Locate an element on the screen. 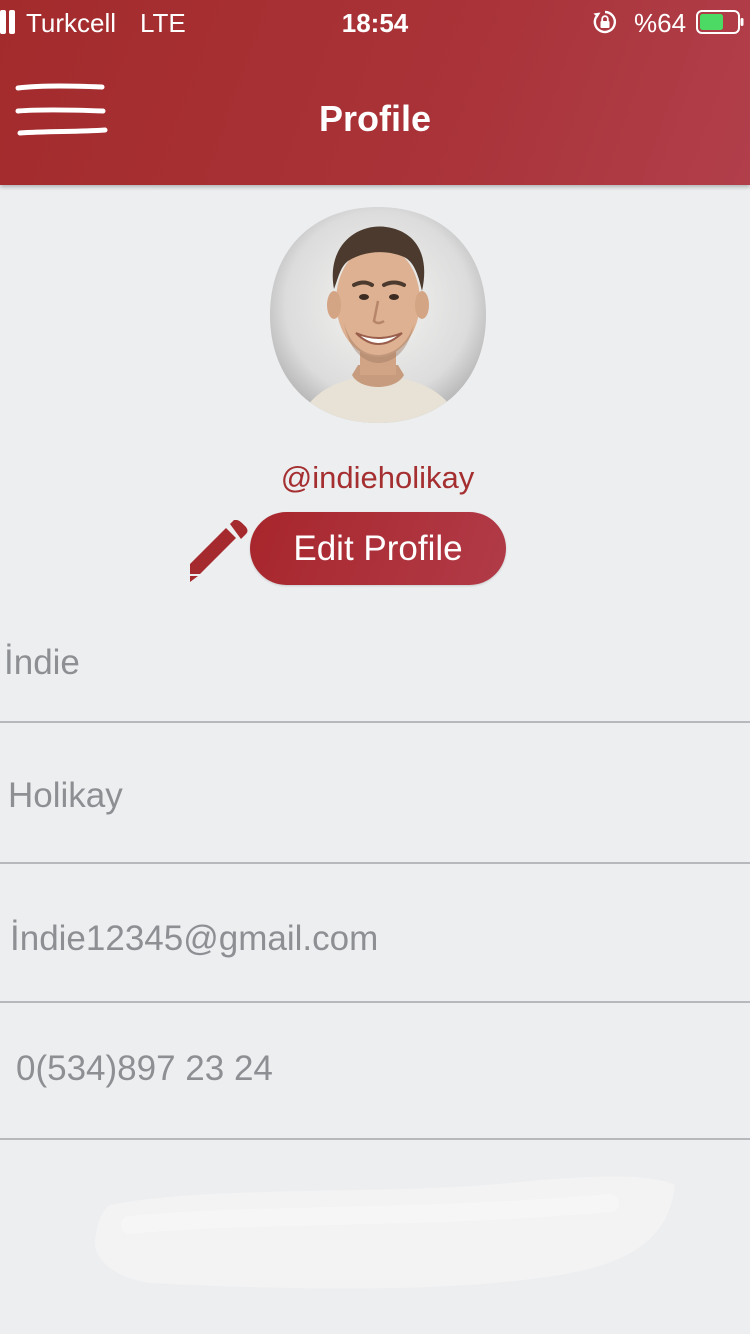 Image resolution: width=750 pixels, height=1334 pixels. page-title: Profile is located at coordinates (375, 118).